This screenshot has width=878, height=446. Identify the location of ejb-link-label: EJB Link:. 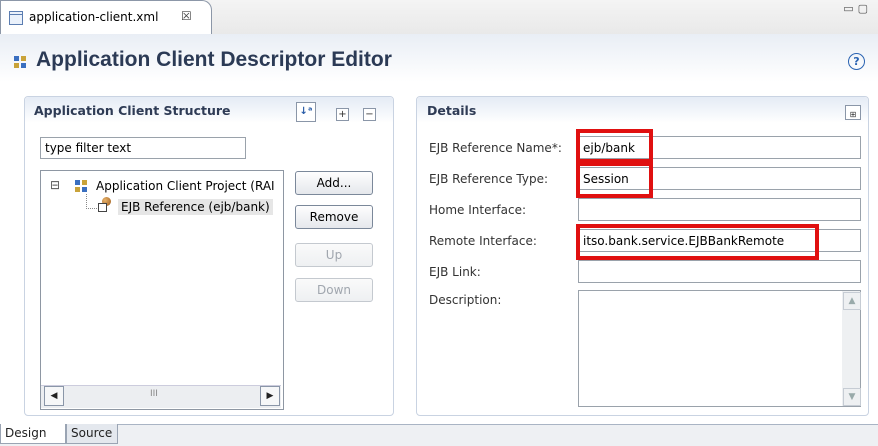
(455, 272).